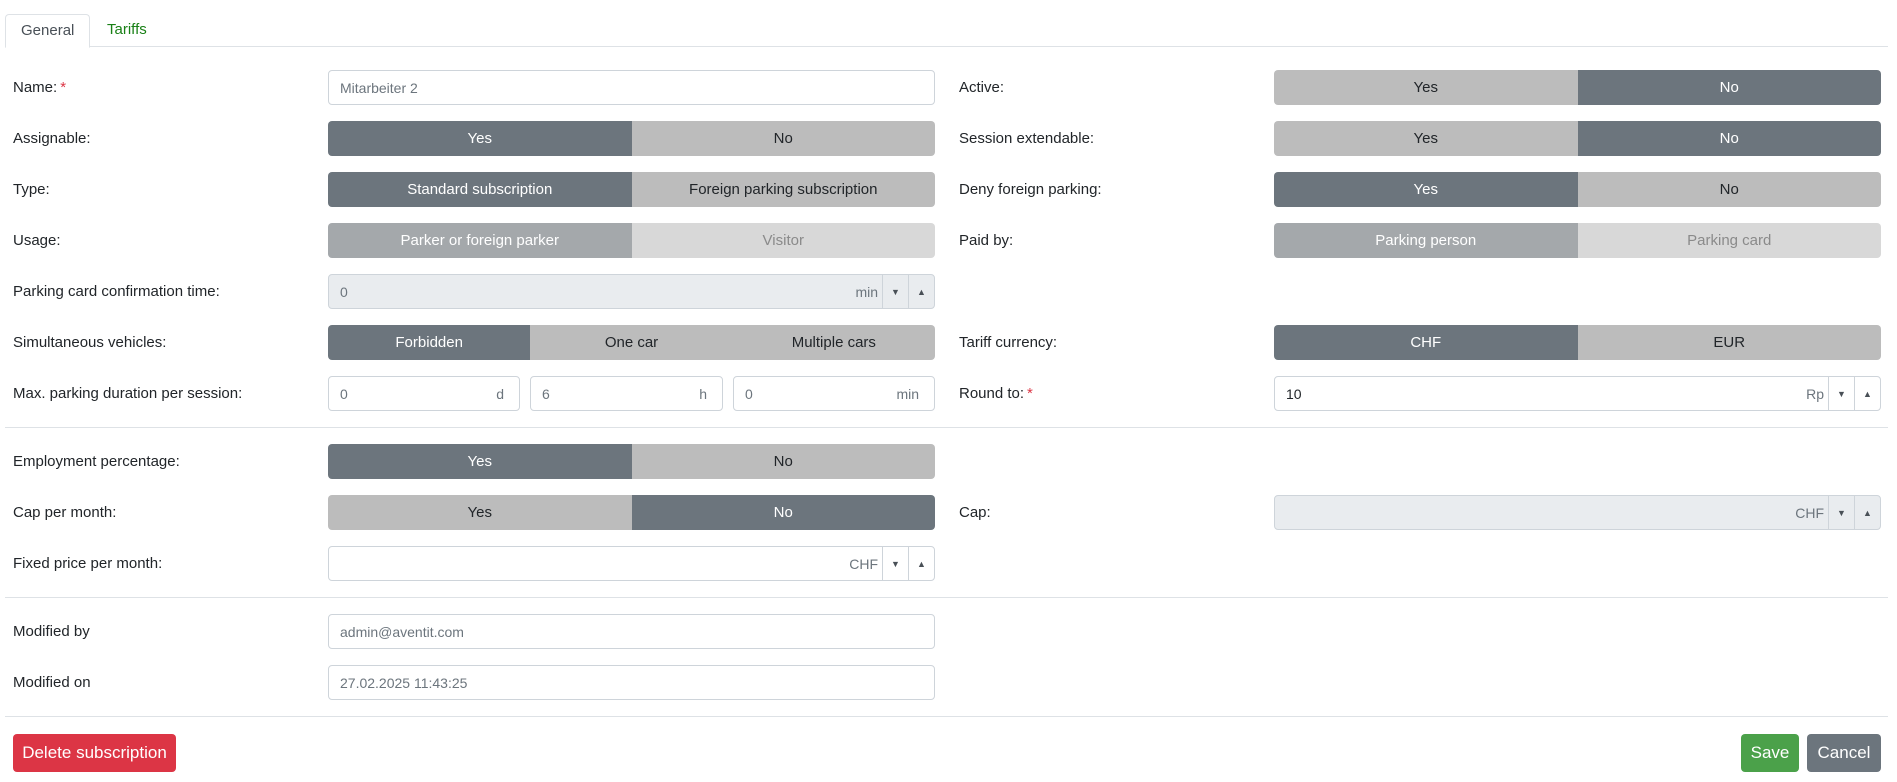  What do you see at coordinates (546, 393) in the screenshot?
I see `max-duration-hours-value: 6` at bounding box center [546, 393].